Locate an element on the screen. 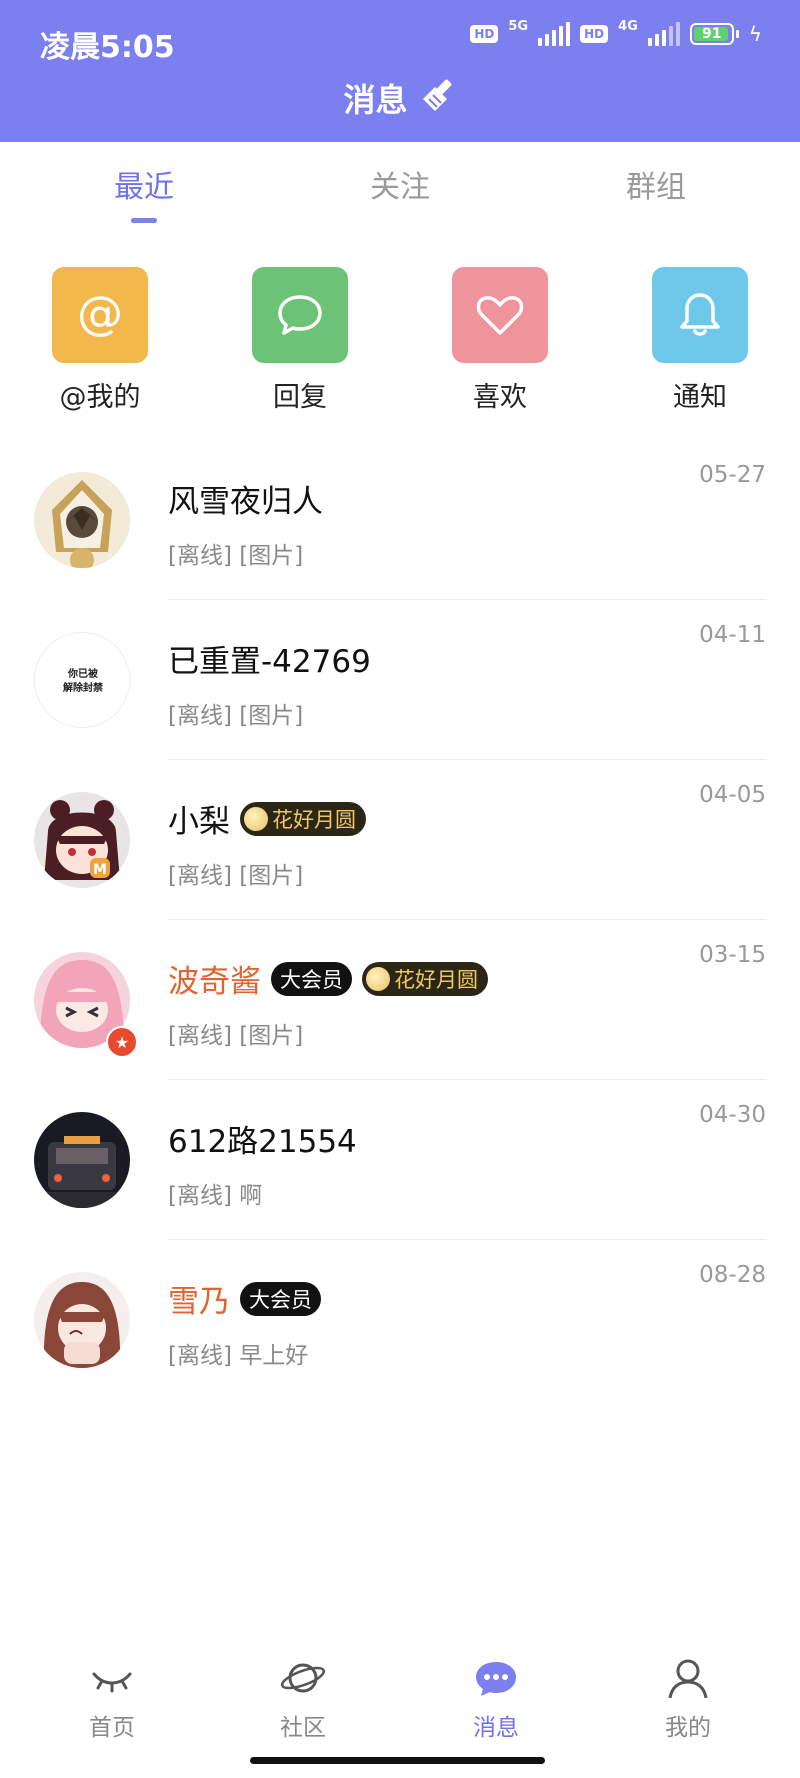 The image size is (800, 1778). message-tabs: 最近 关注 群组 is located at coordinates (400, 188).